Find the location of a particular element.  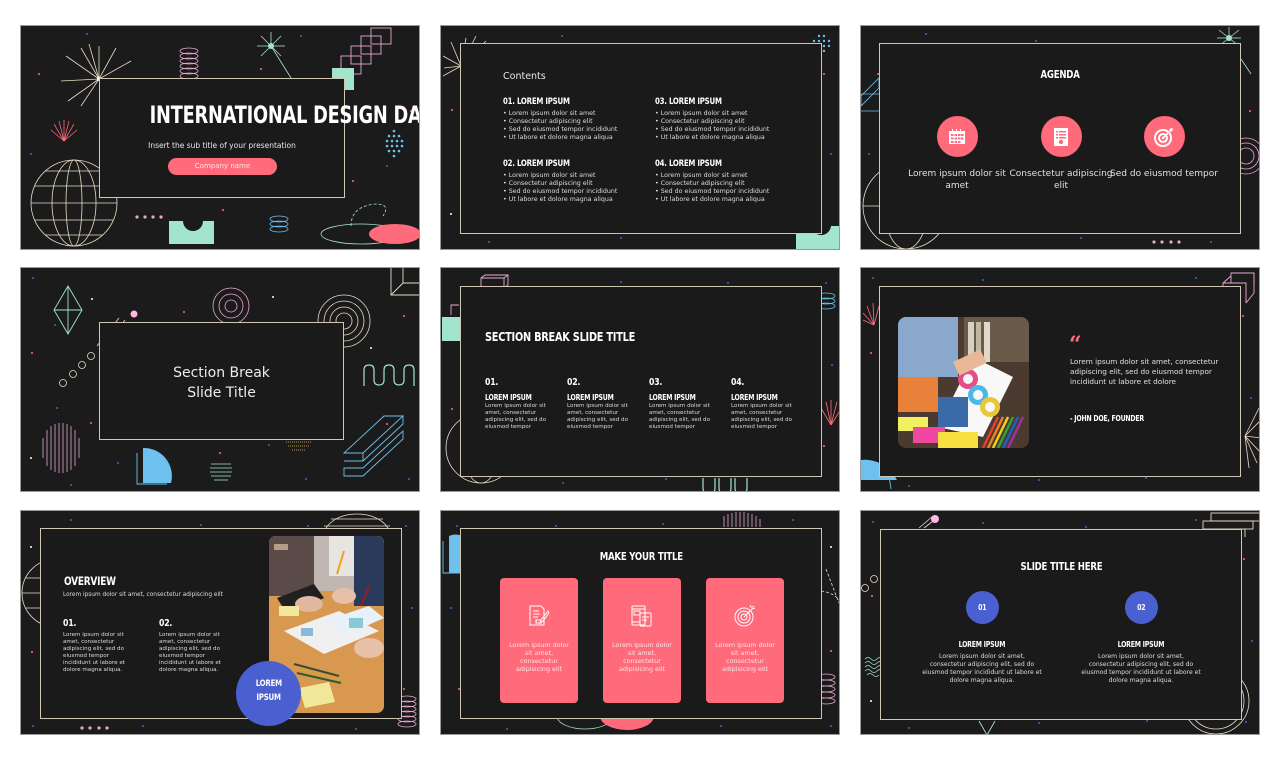

section-title: 03. LOREM IPSUM is located at coordinates (688, 102).